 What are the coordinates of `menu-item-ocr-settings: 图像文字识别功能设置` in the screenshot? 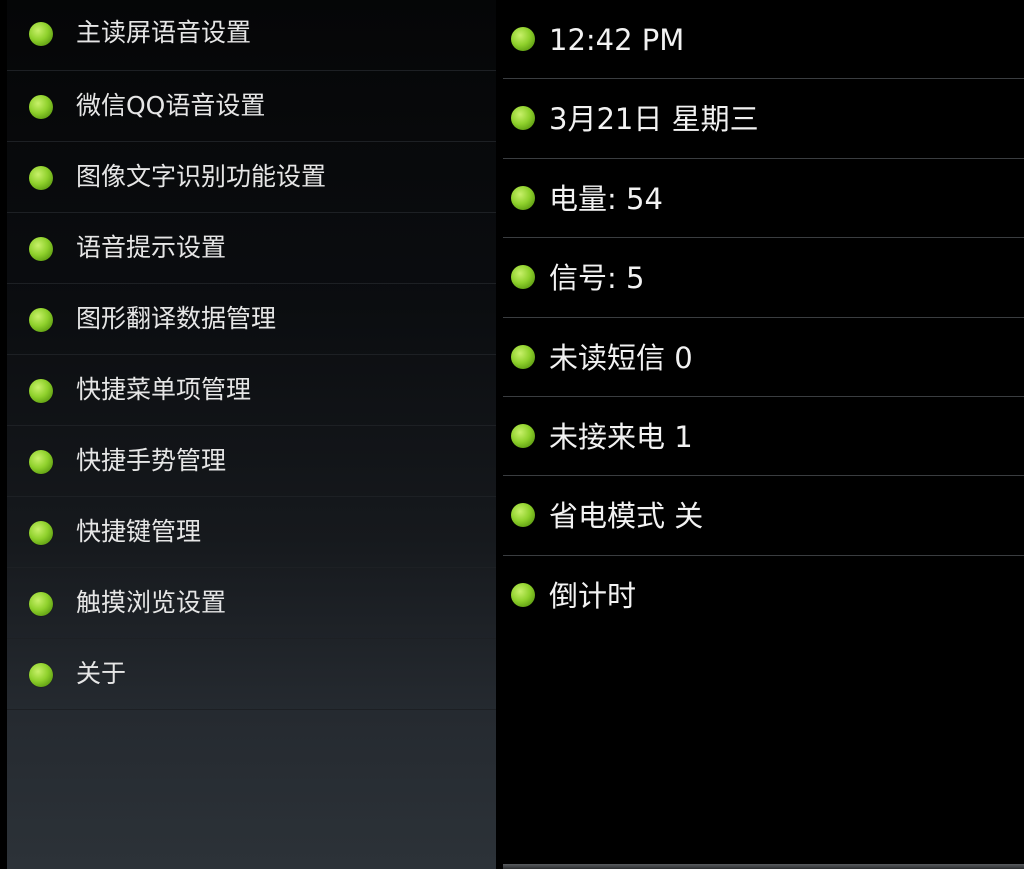 It's located at (251, 177).